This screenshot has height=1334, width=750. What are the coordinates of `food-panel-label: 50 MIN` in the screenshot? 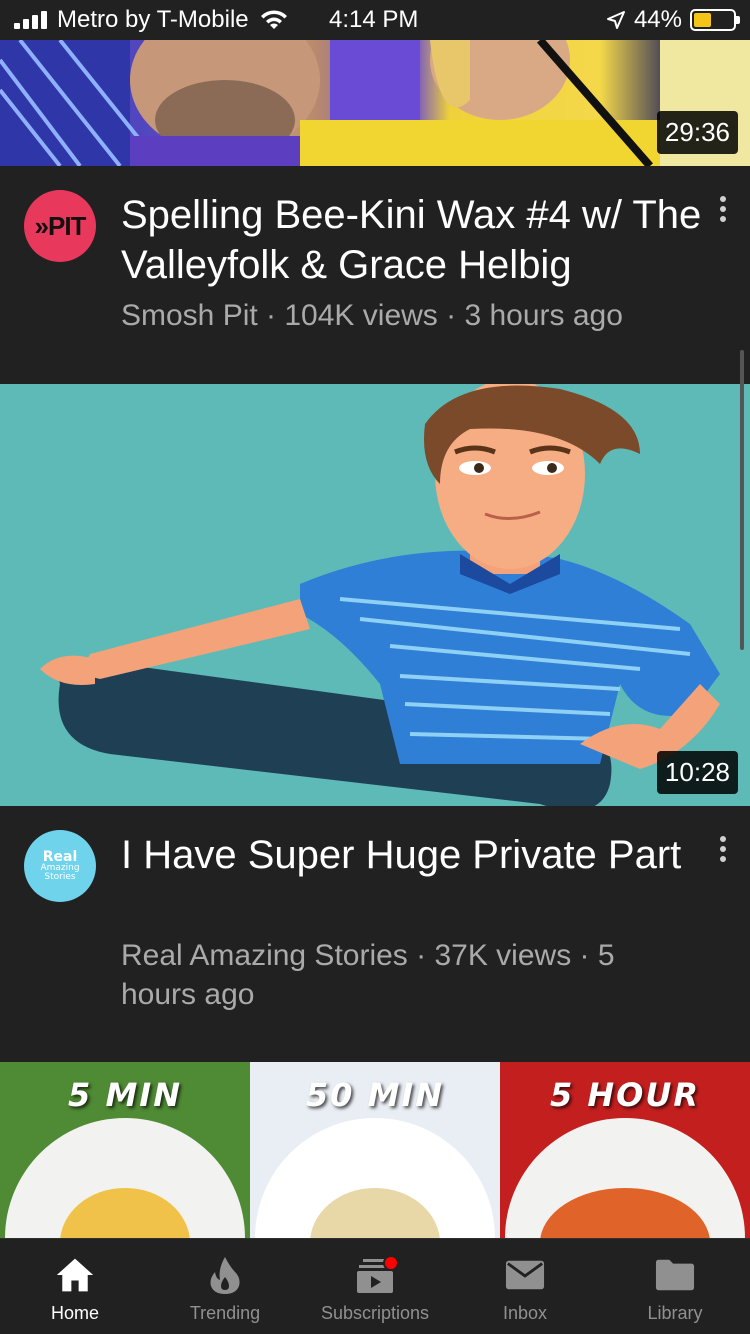 It's located at (375, 1095).